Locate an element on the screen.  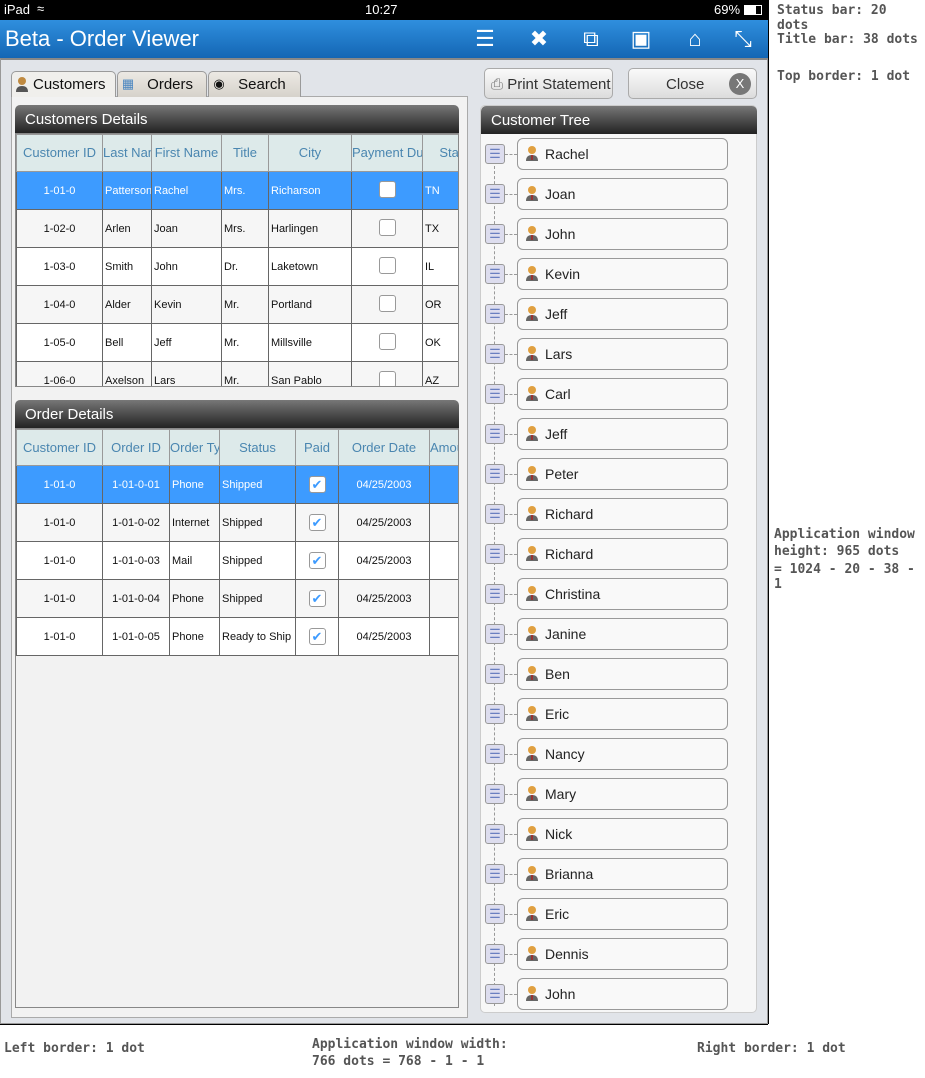
database-icon: ☰ is located at coordinates (485, 39).